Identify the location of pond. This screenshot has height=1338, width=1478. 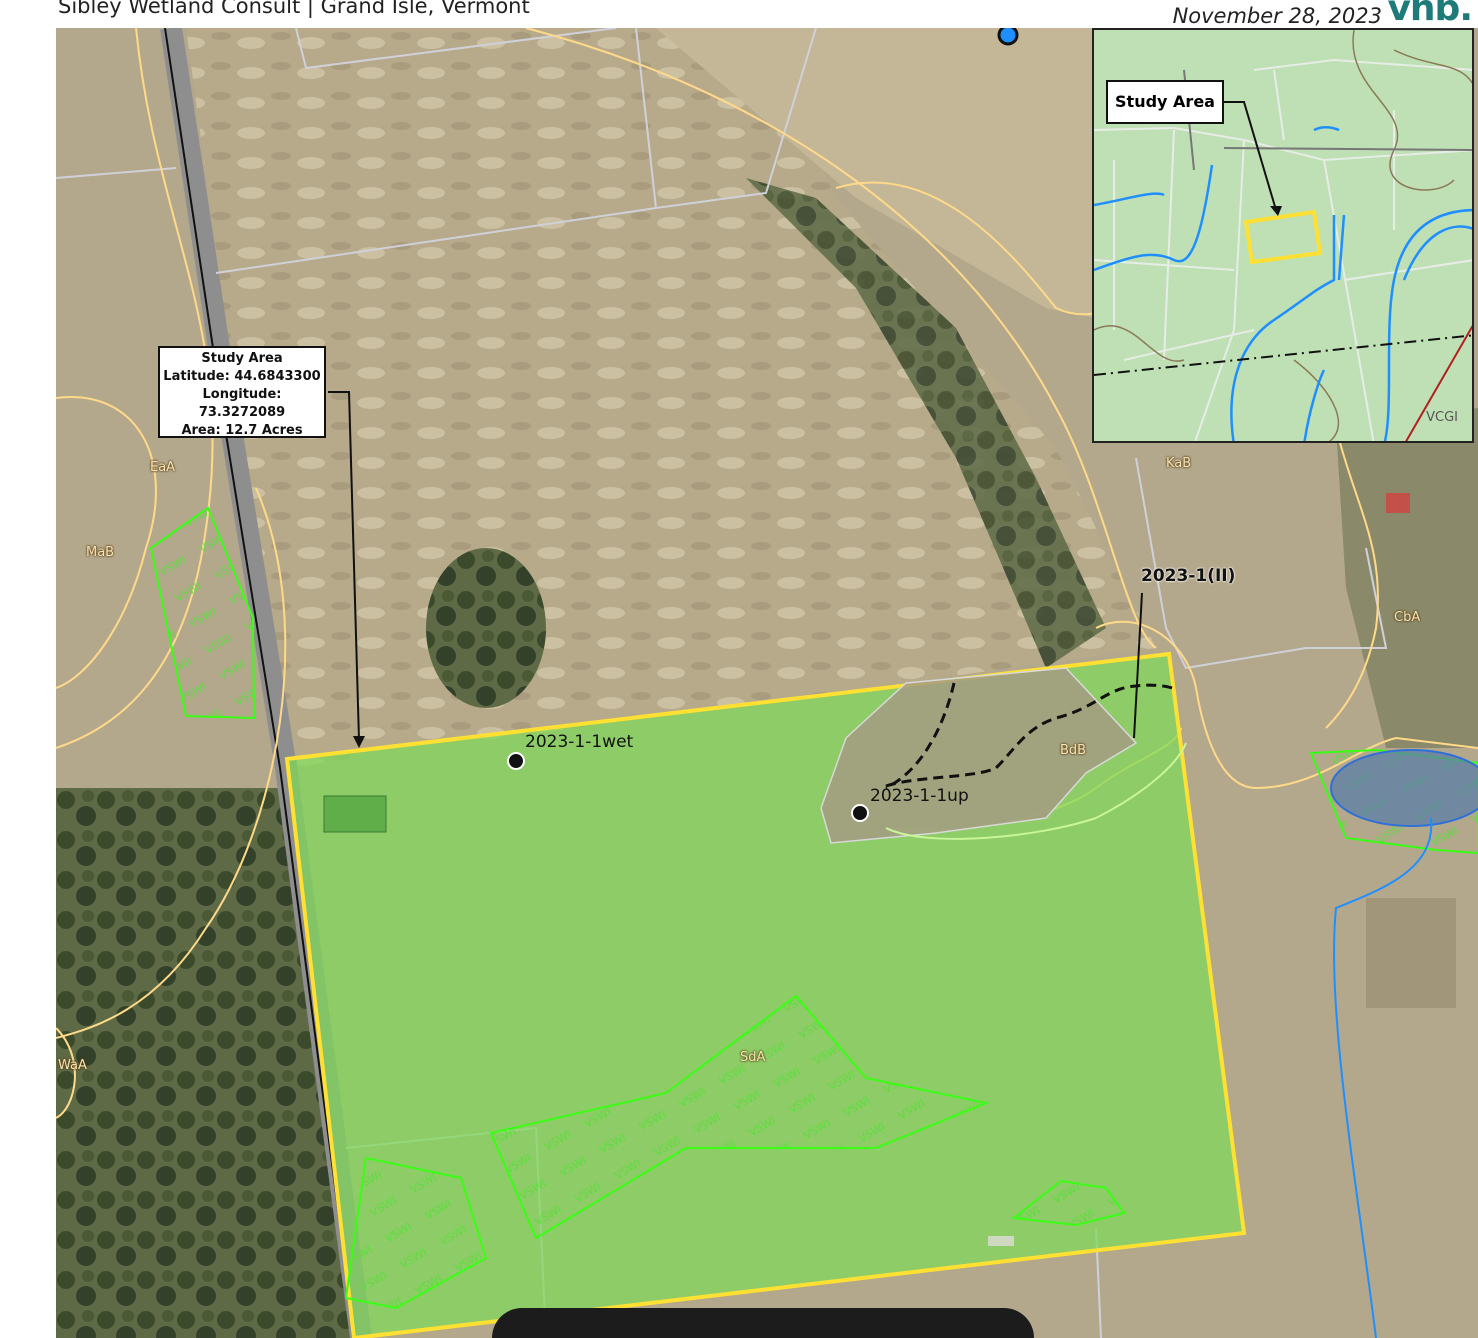
(1404, 788).